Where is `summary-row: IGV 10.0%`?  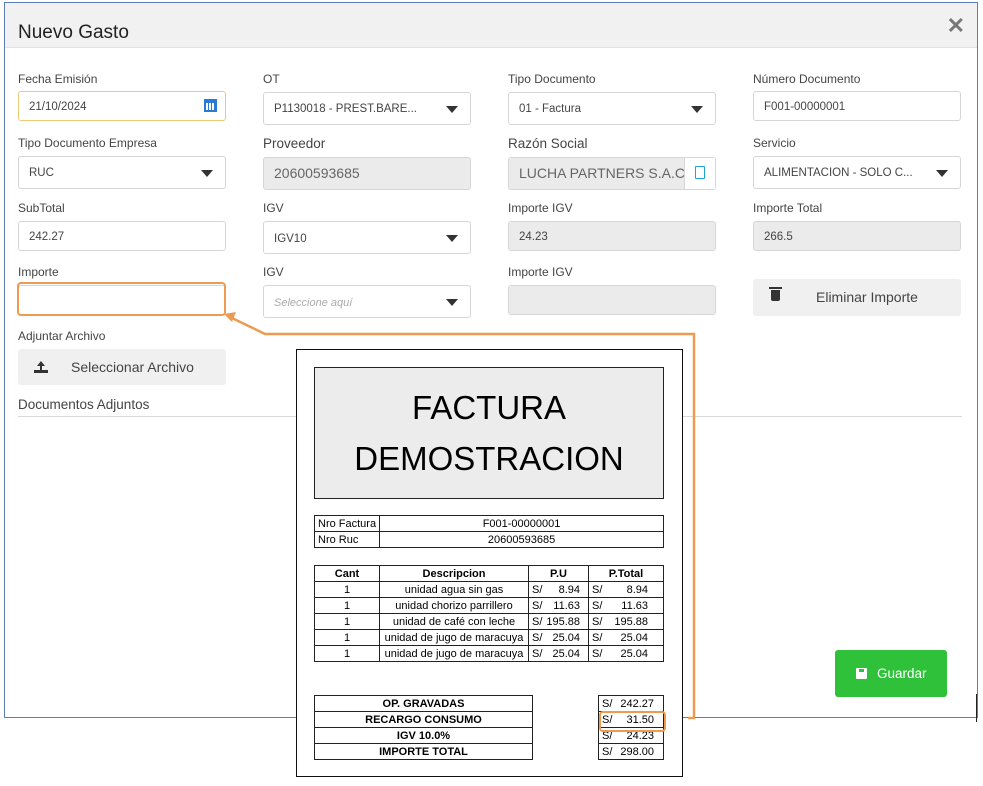
summary-row: IGV 10.0% is located at coordinates (423, 735).